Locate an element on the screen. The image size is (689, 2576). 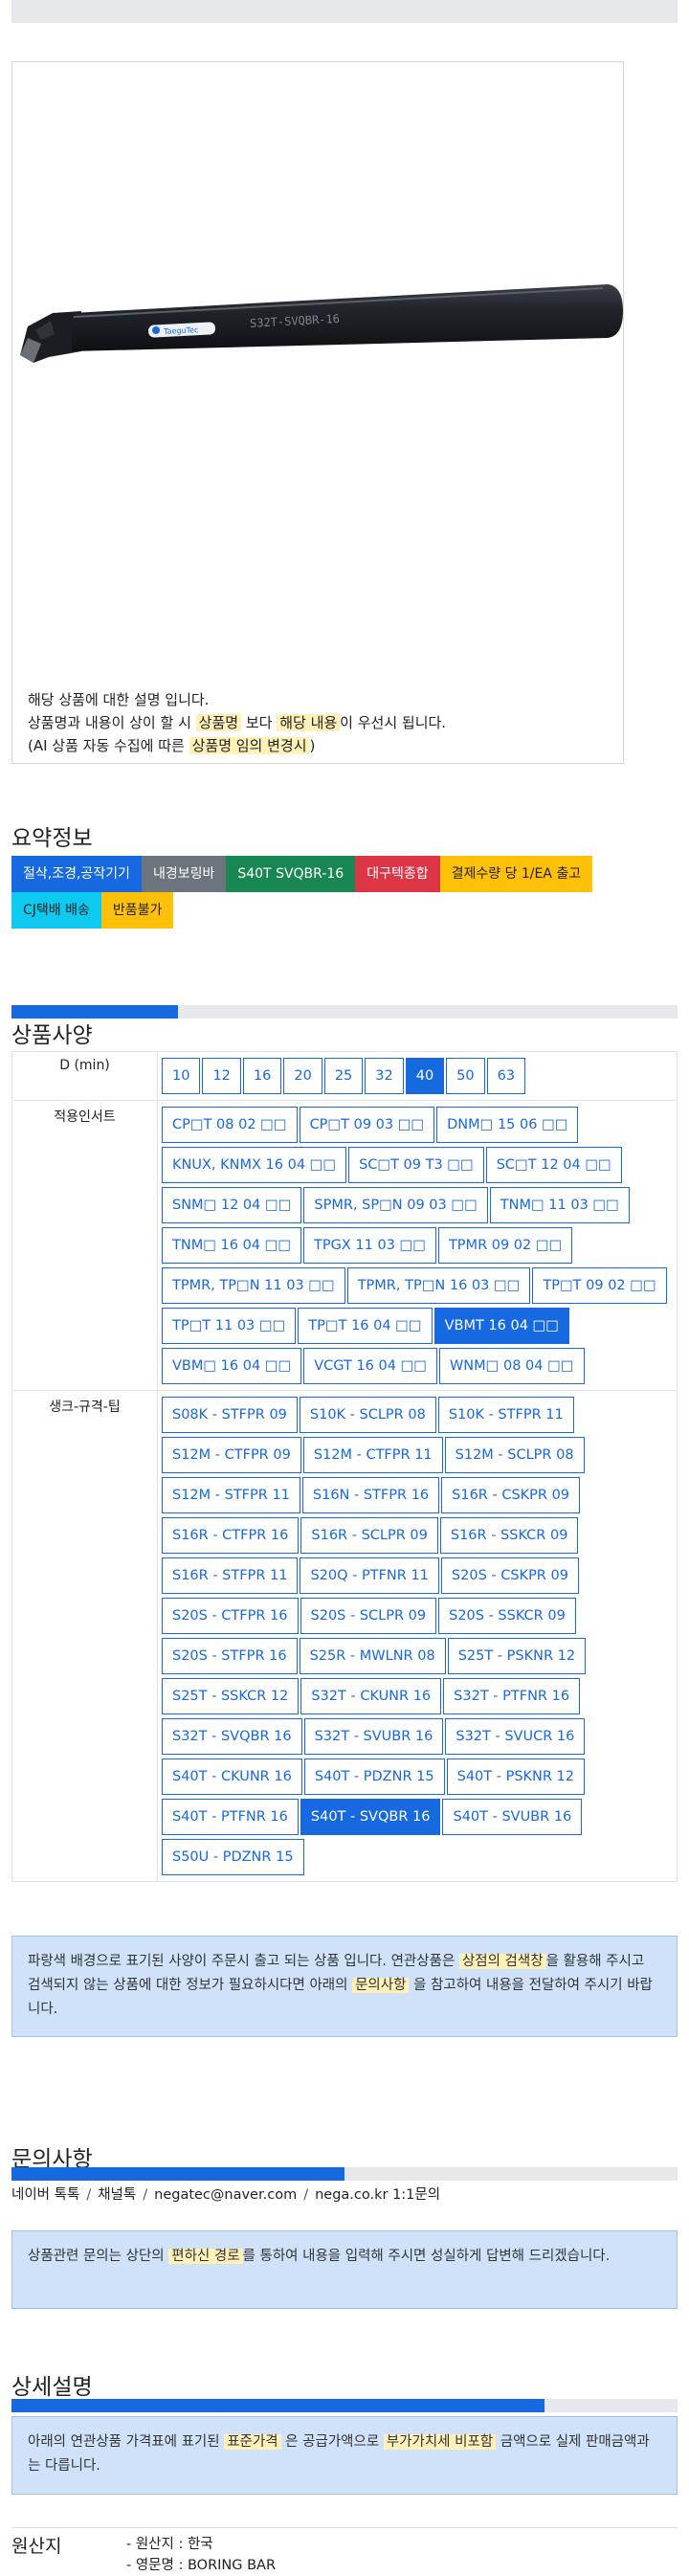
spec-progress-bar is located at coordinates (344, 1012).